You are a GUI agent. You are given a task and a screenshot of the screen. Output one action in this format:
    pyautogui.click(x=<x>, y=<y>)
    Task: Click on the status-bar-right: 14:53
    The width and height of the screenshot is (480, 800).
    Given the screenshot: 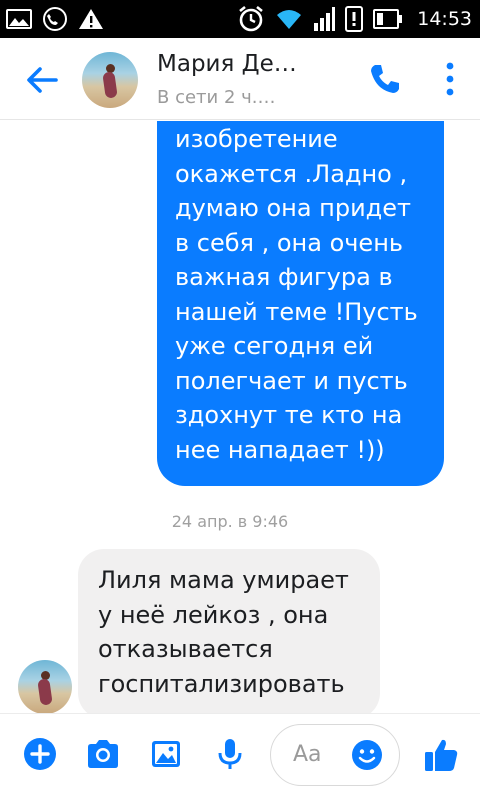 What is the action you would take?
    pyautogui.click(x=354, y=19)
    